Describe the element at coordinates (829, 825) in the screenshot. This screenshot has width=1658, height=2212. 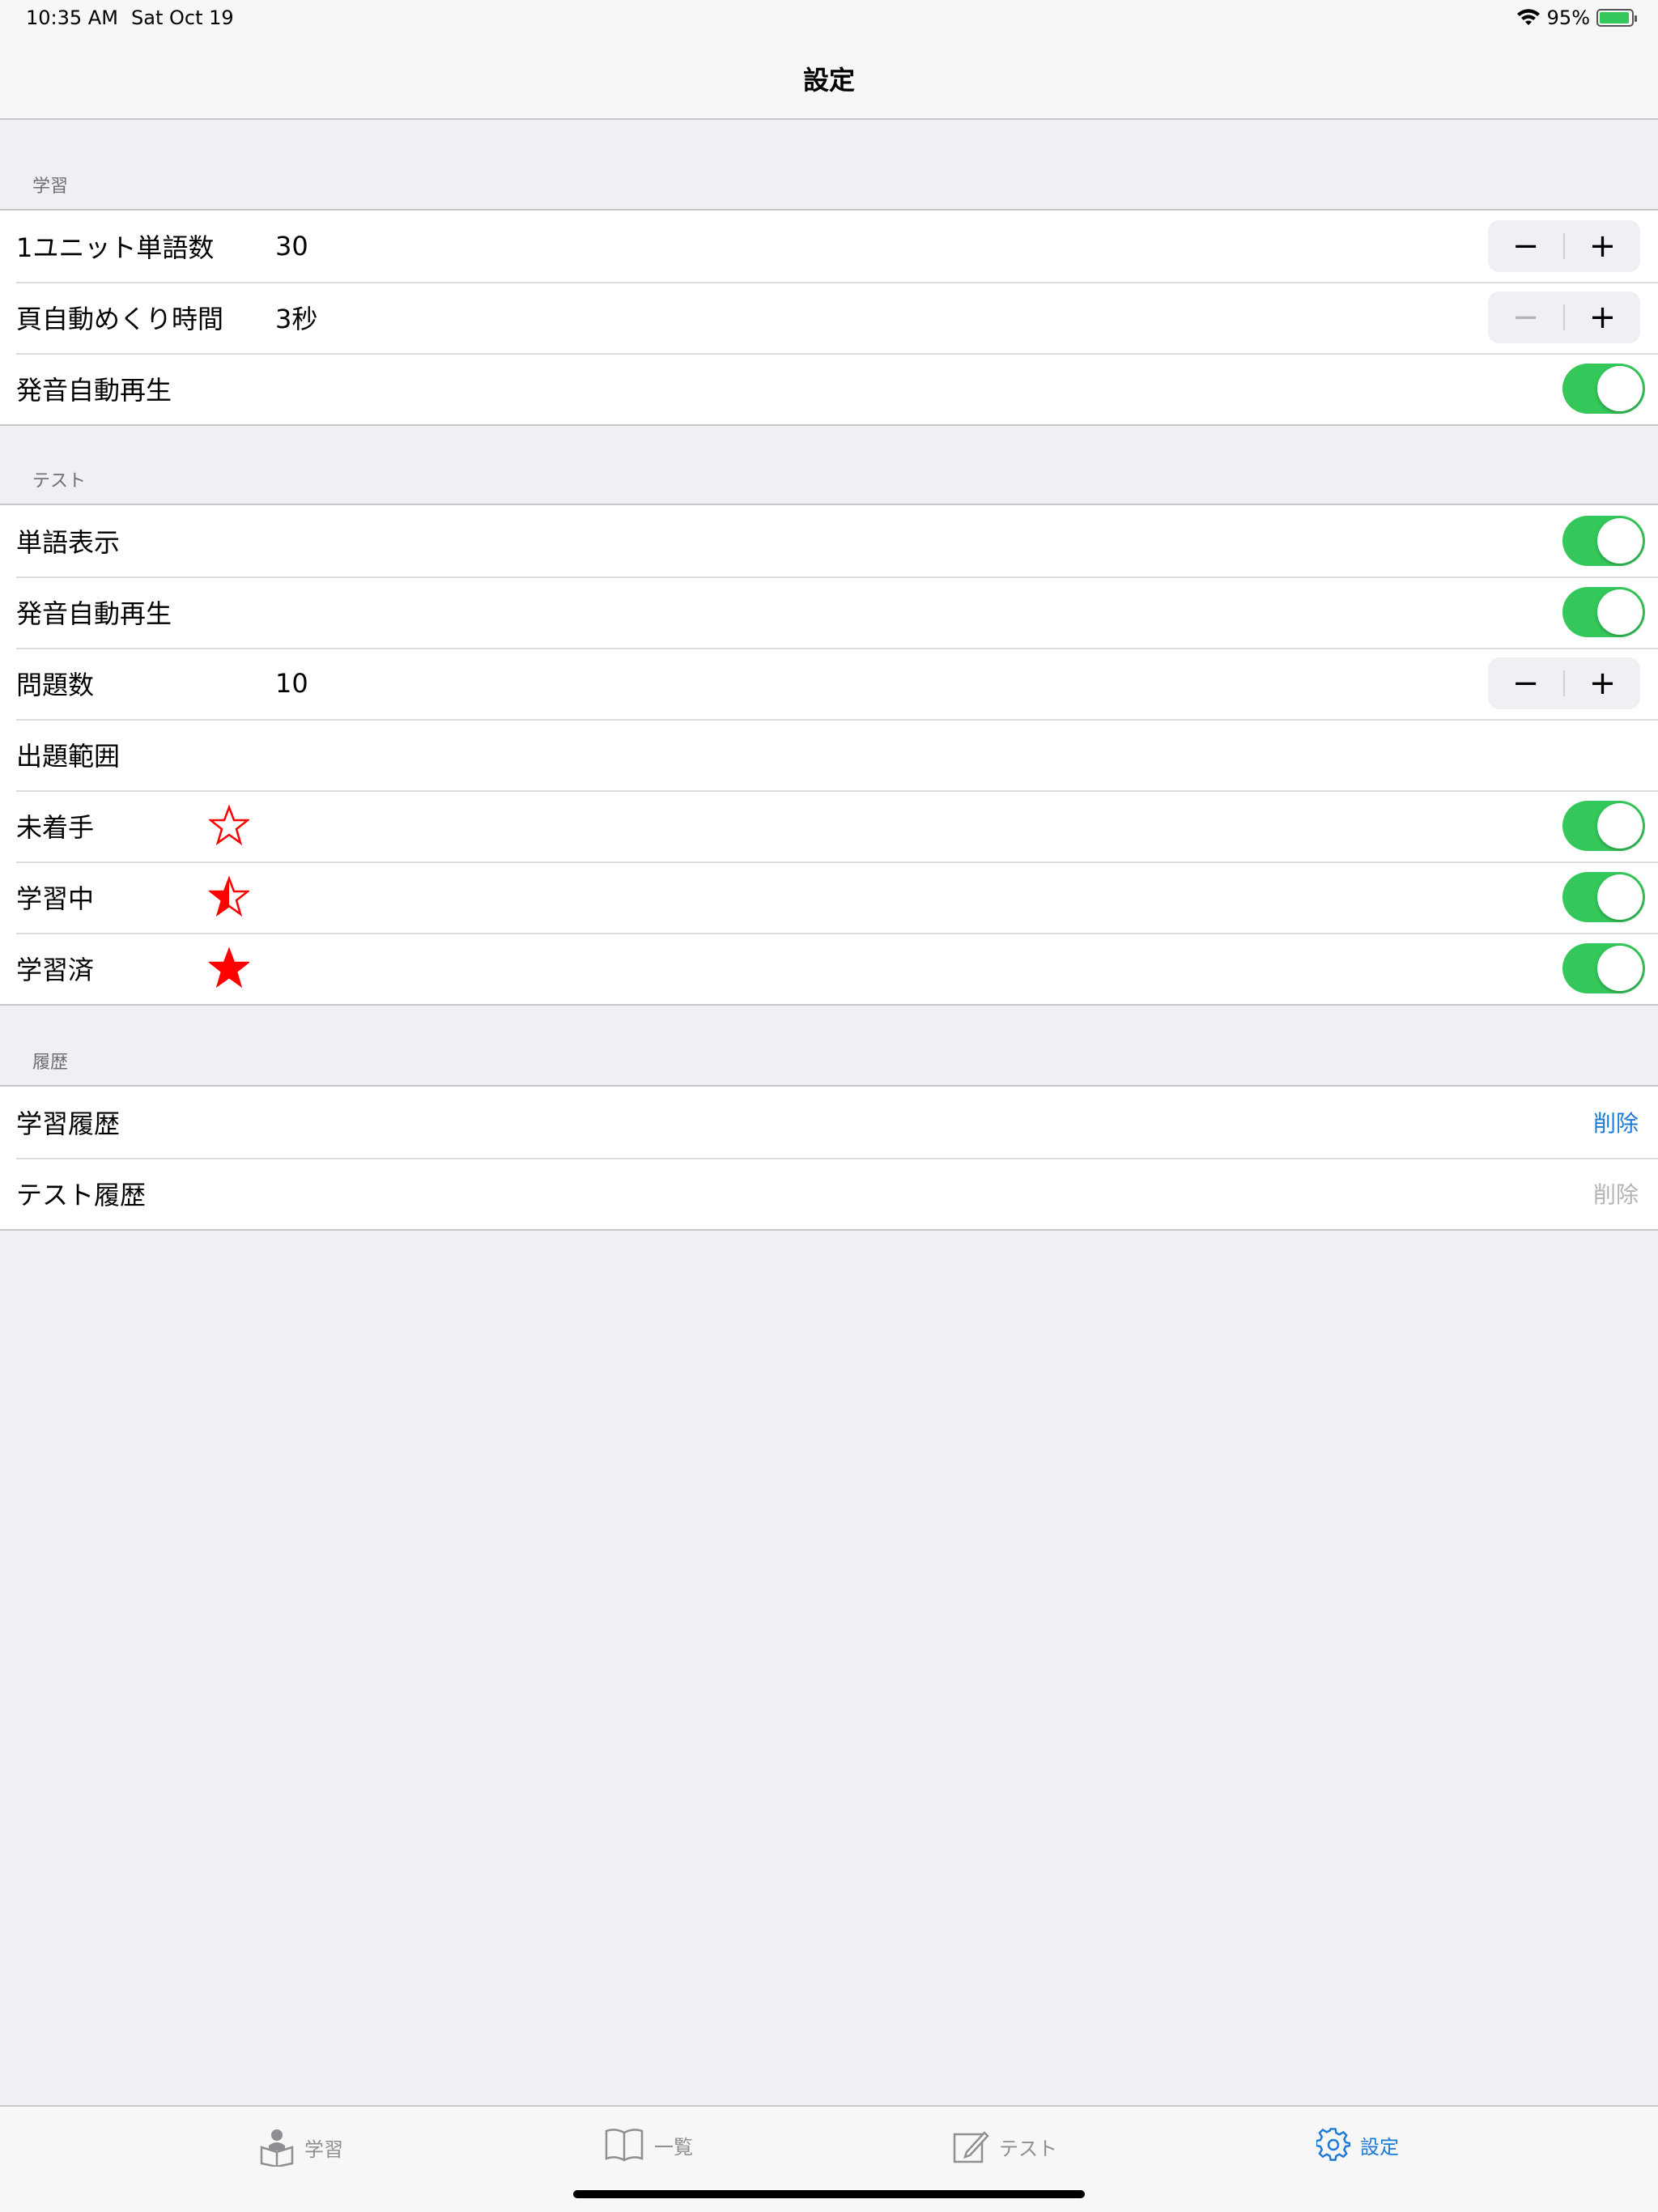
I see `row-not-started: 未着手` at that location.